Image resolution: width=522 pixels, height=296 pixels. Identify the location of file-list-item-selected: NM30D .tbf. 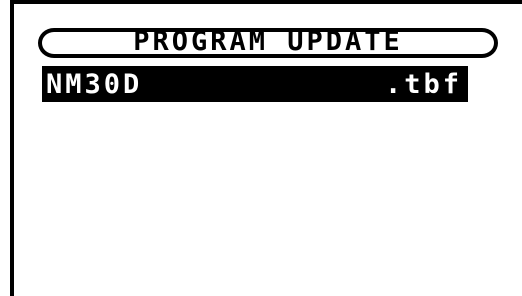
(255, 84).